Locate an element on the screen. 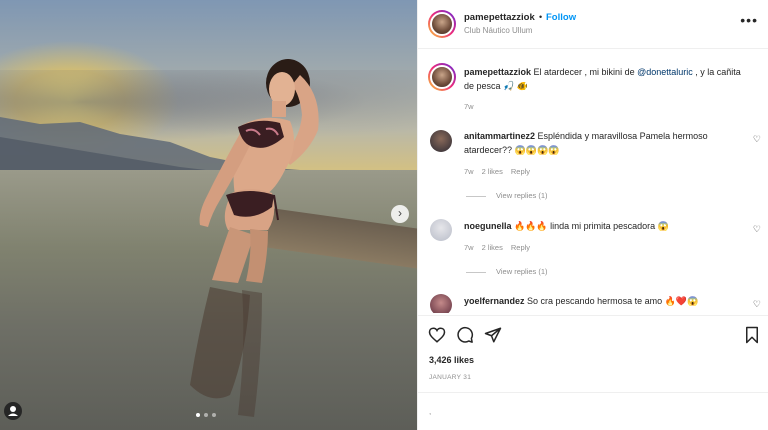  author-avatar is located at coordinates (442, 24).